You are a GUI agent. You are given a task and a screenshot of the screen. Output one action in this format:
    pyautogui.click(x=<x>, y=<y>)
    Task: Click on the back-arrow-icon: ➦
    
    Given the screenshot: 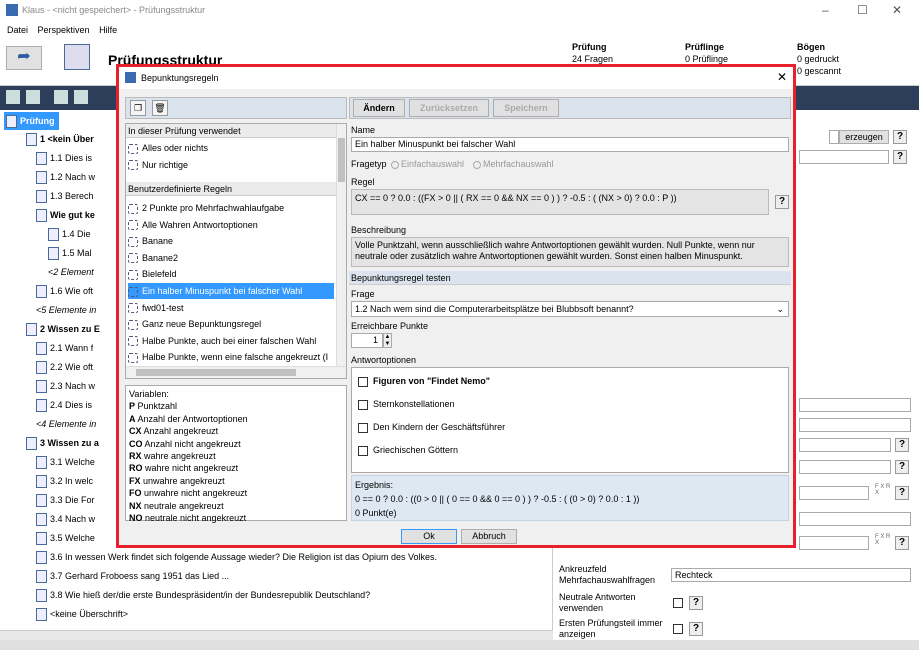 What is the action you would take?
    pyautogui.click(x=24, y=58)
    